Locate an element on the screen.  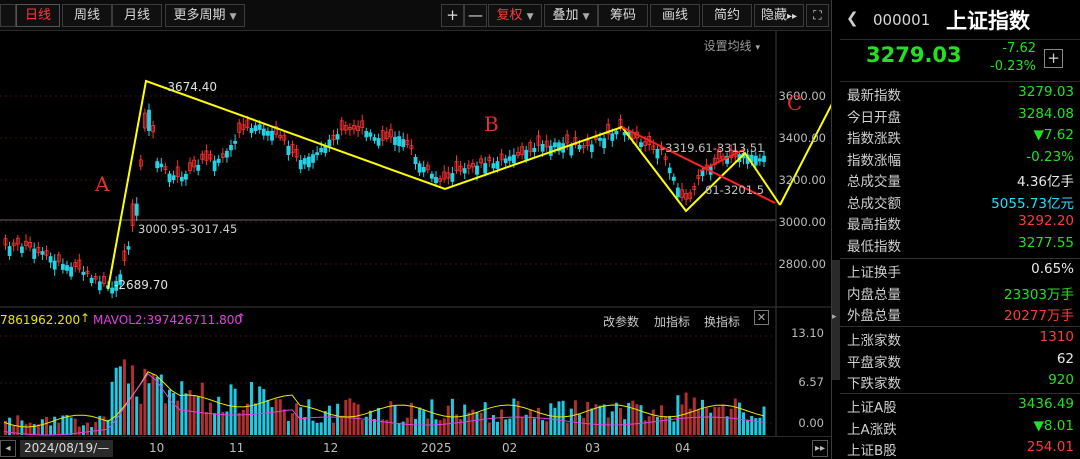
tab-daily: 日线 is located at coordinates (38, 15).